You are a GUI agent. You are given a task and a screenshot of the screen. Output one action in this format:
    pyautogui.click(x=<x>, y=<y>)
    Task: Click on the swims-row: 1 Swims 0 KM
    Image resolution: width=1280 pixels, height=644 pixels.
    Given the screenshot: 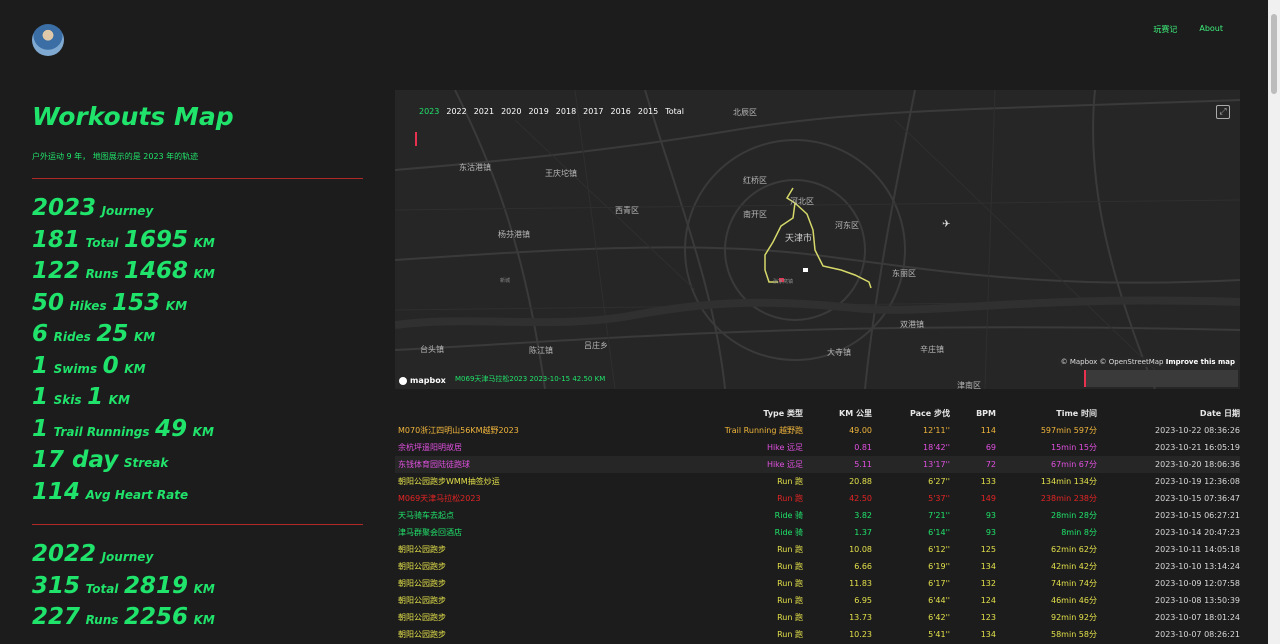 What is the action you would take?
    pyautogui.click(x=197, y=367)
    